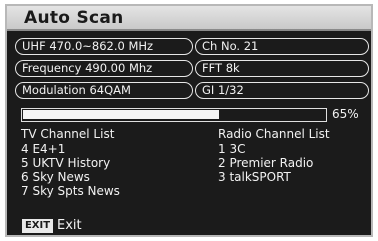 Image resolution: width=378 pixels, height=241 pixels. What do you see at coordinates (282, 90) in the screenshot?
I see `guard-interval-field: GI 1/32` at bounding box center [282, 90].